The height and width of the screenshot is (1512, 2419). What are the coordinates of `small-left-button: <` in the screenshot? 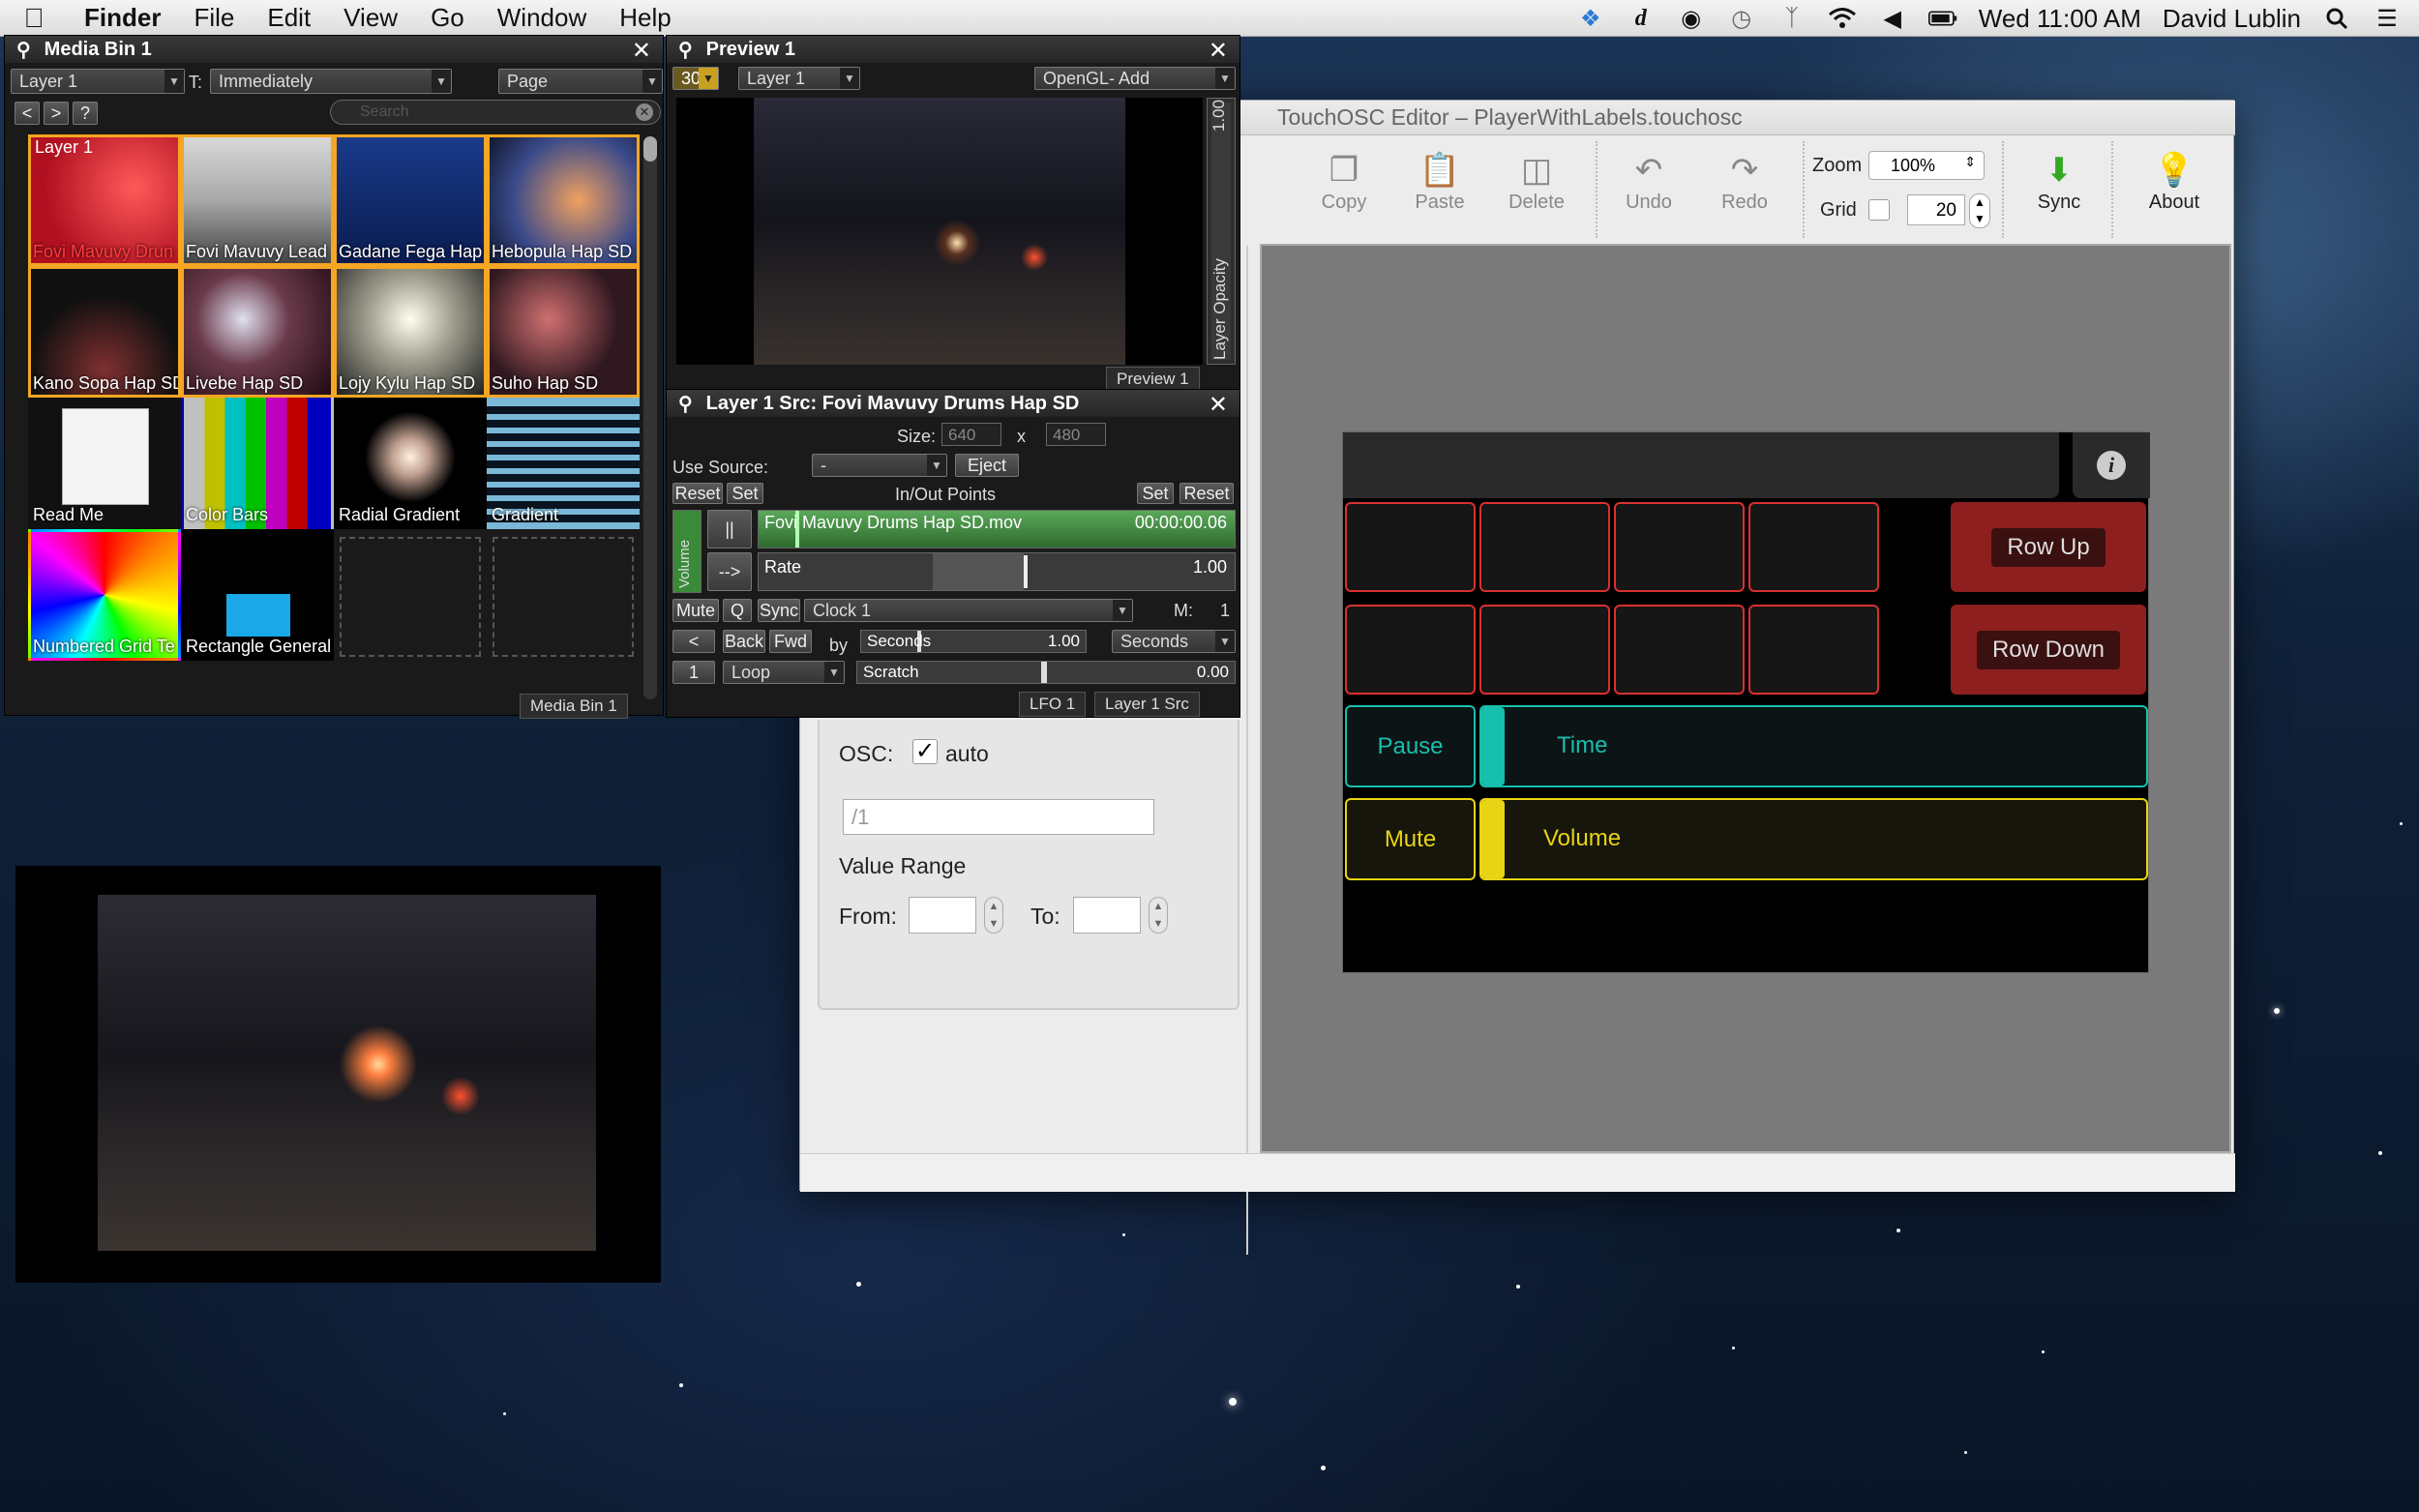 It's located at (694, 641).